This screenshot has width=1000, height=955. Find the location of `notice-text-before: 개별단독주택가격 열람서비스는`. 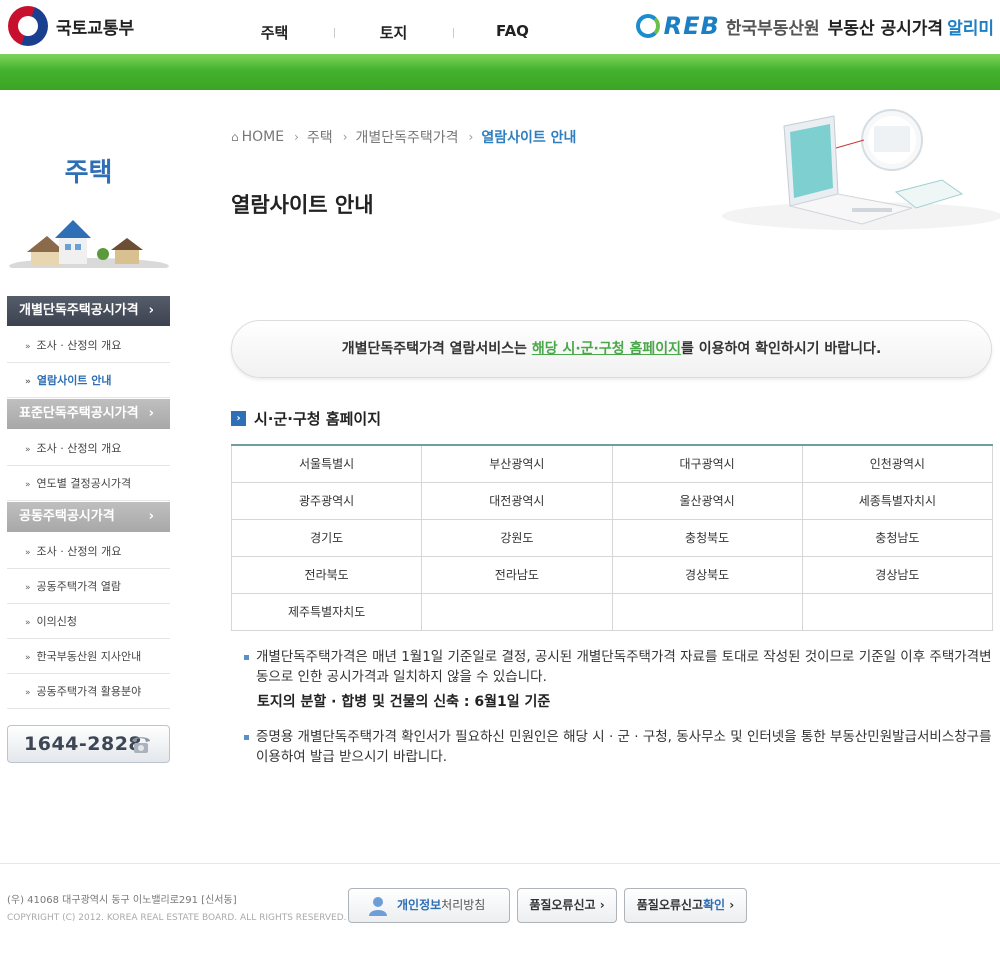

notice-text-before: 개별단독주택가격 열람서비스는 is located at coordinates (436, 349).